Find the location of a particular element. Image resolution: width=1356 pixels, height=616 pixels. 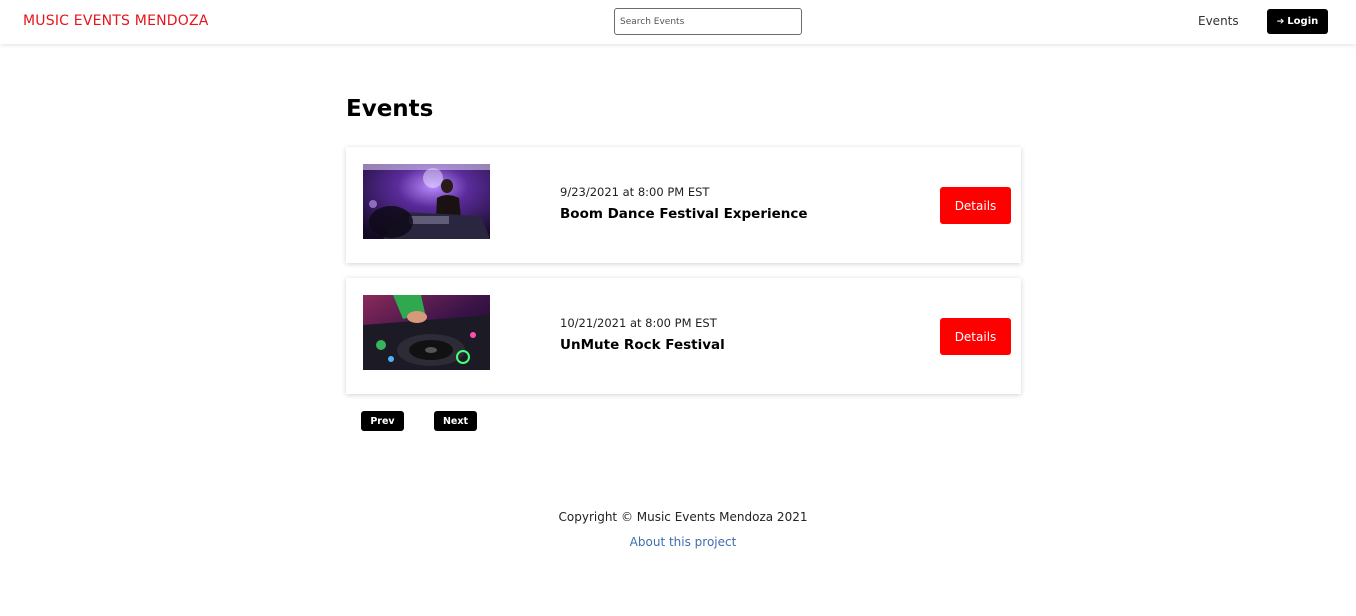

login-button: ➔ Login is located at coordinates (1297, 21).